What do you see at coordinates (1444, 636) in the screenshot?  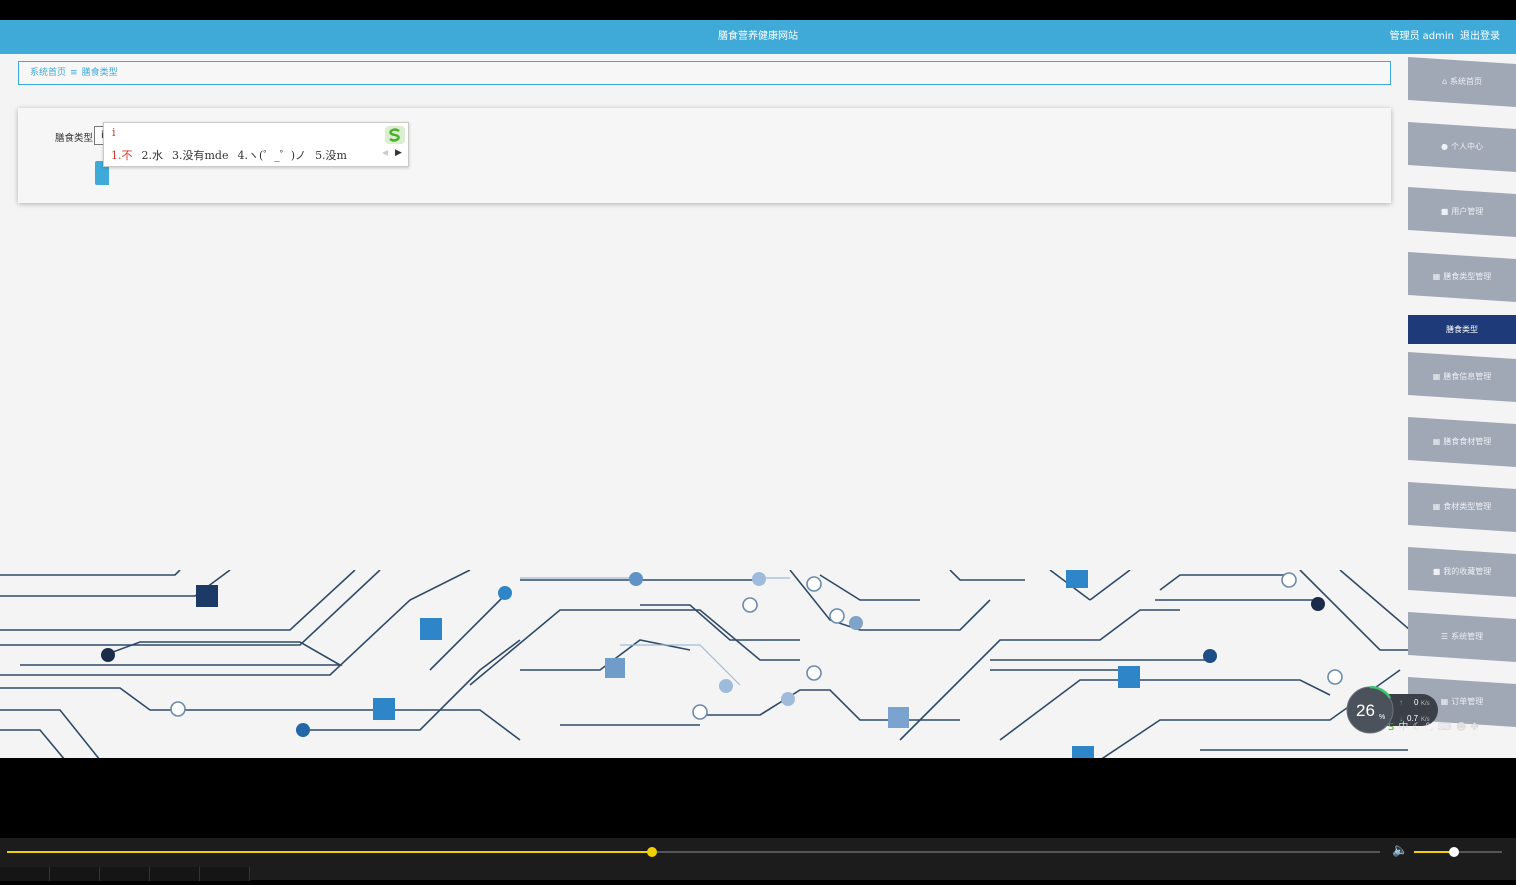 I see `list-icon: ☰` at bounding box center [1444, 636].